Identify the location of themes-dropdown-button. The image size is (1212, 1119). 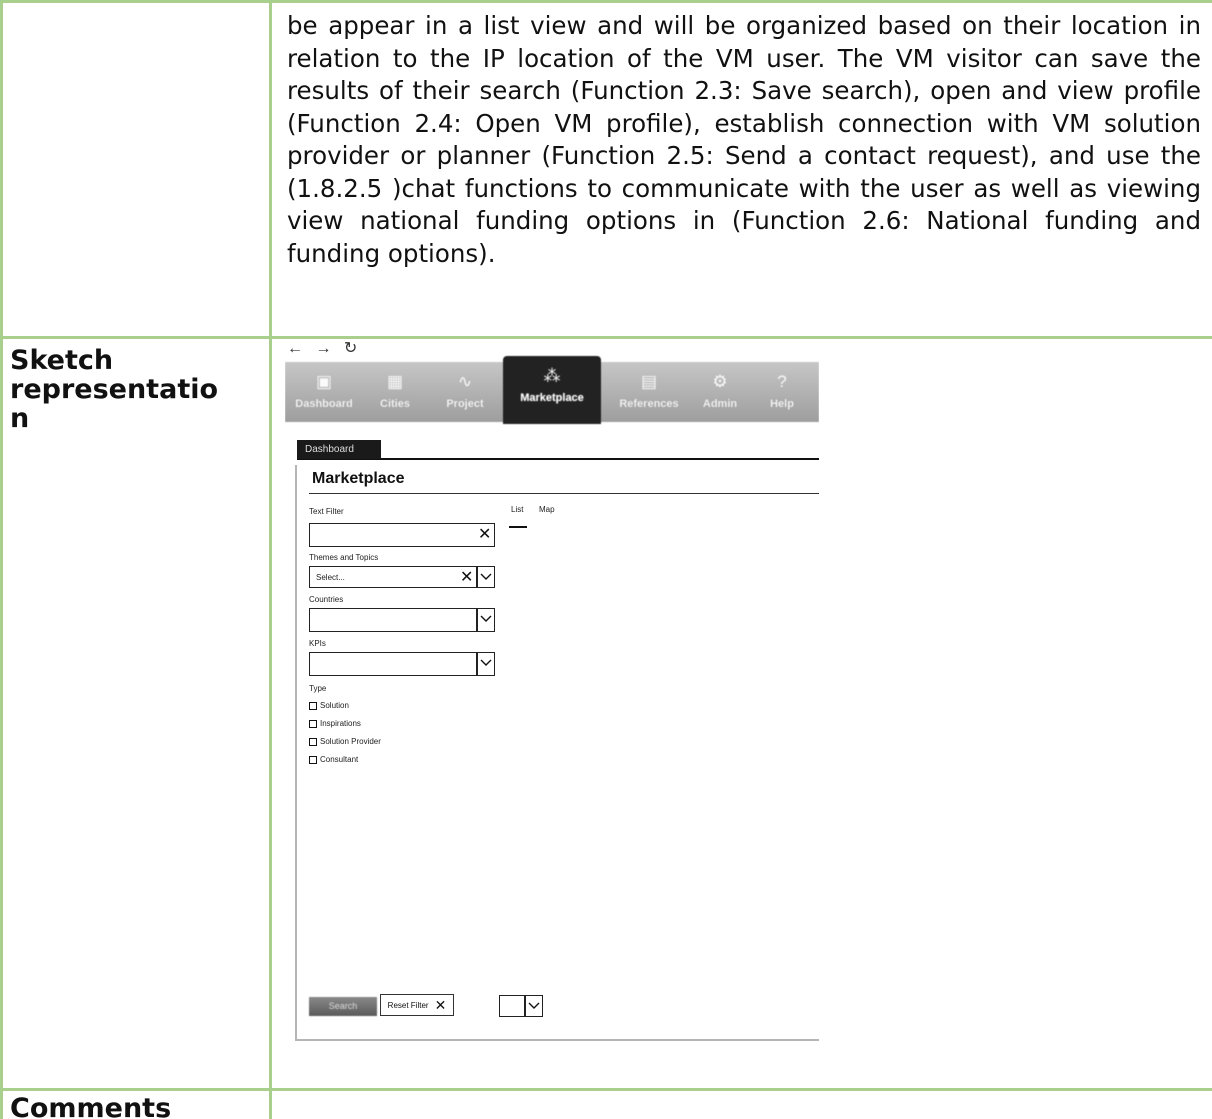
(486, 577).